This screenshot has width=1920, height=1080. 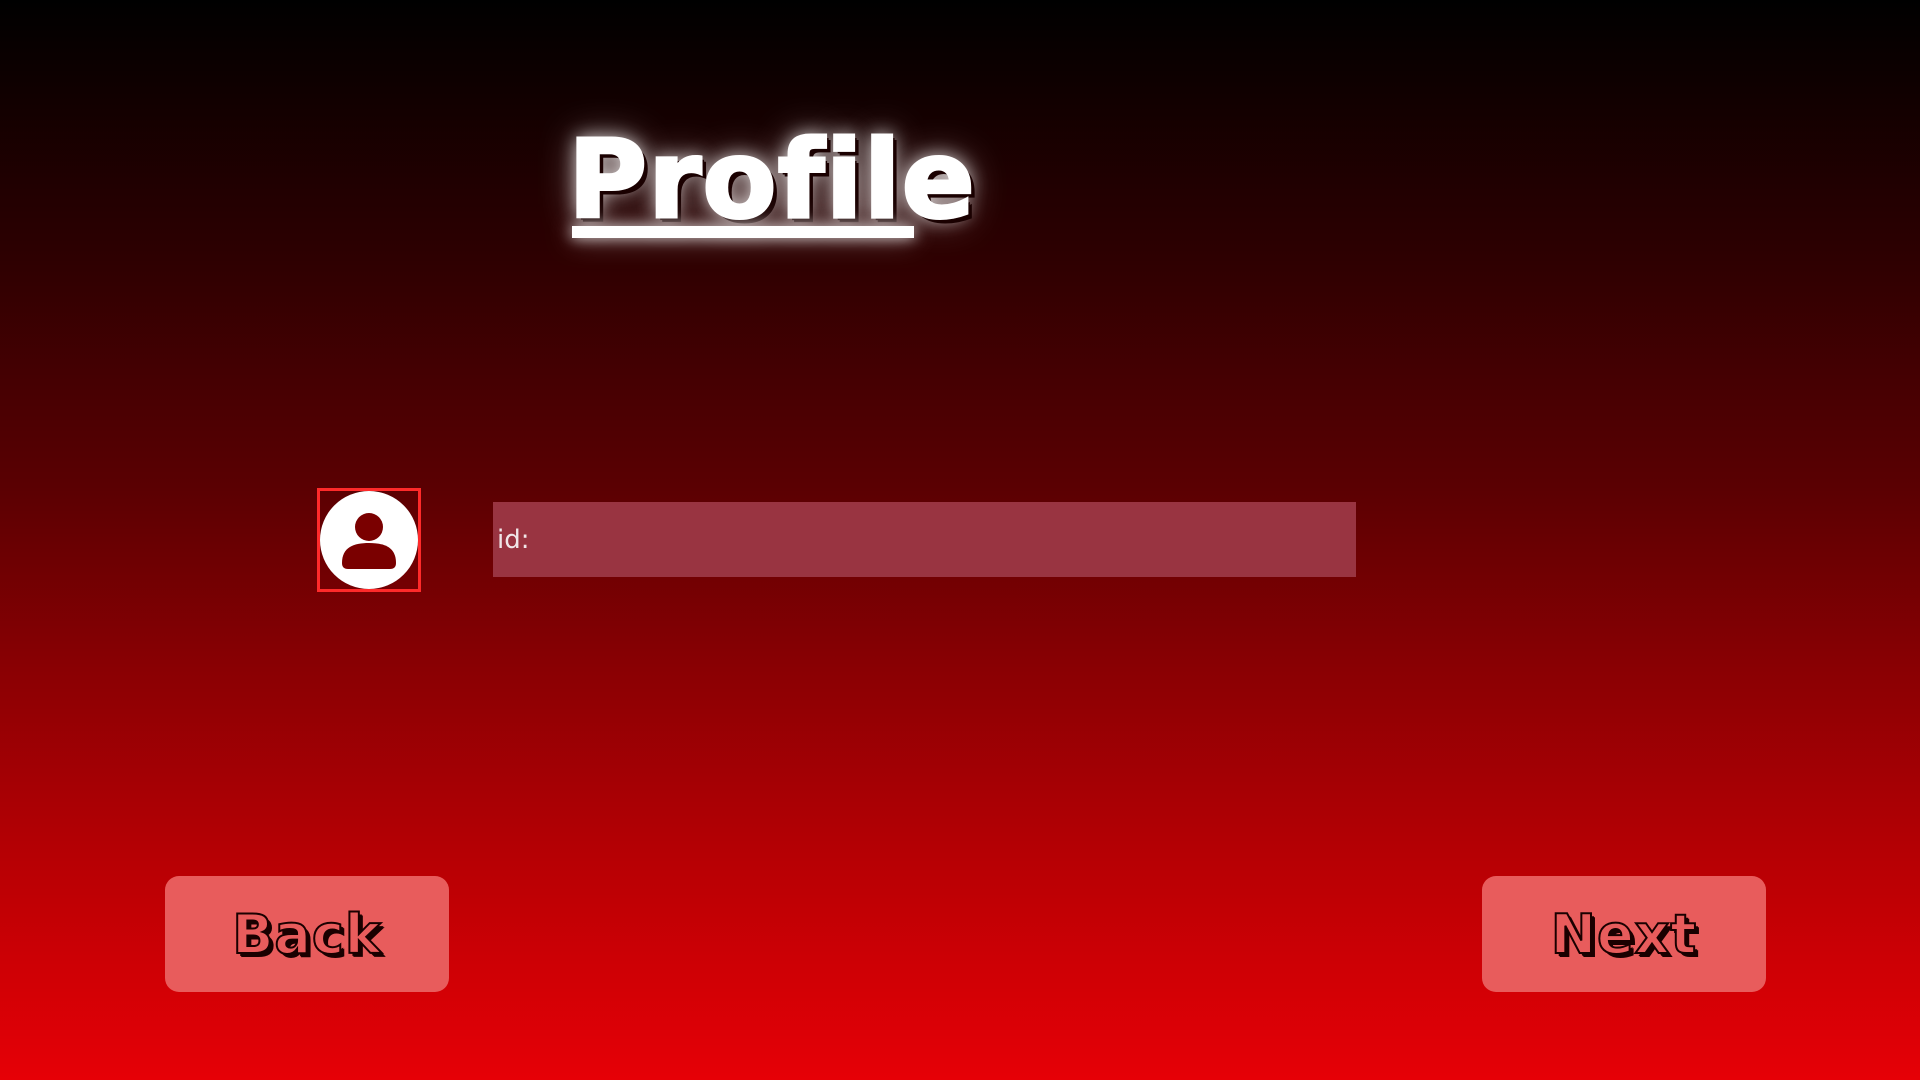 I want to click on avatar, so click(x=369, y=540).